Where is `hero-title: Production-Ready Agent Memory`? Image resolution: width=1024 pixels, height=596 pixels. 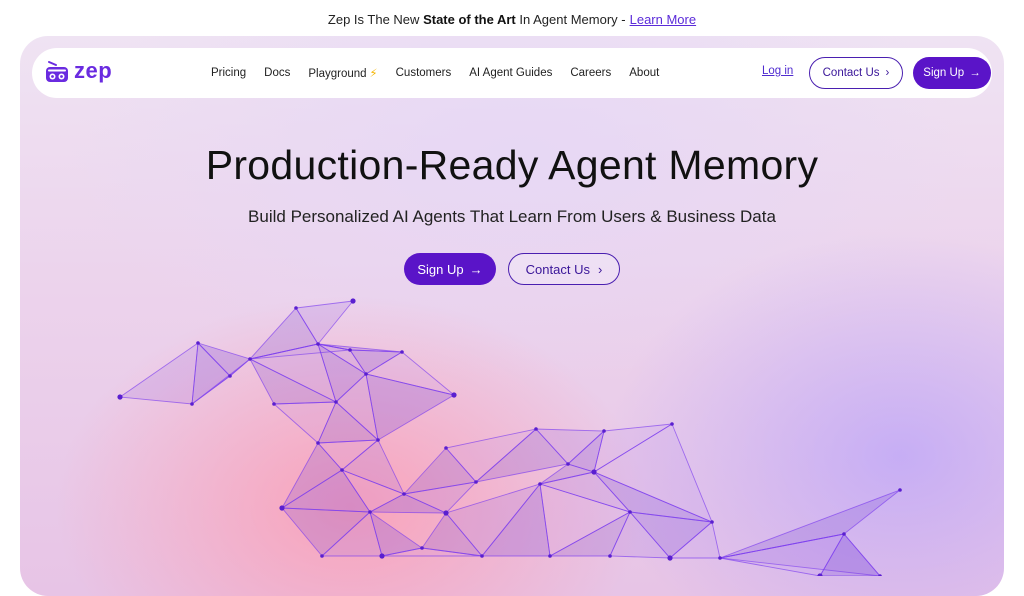 hero-title: Production-Ready Agent Memory is located at coordinates (512, 165).